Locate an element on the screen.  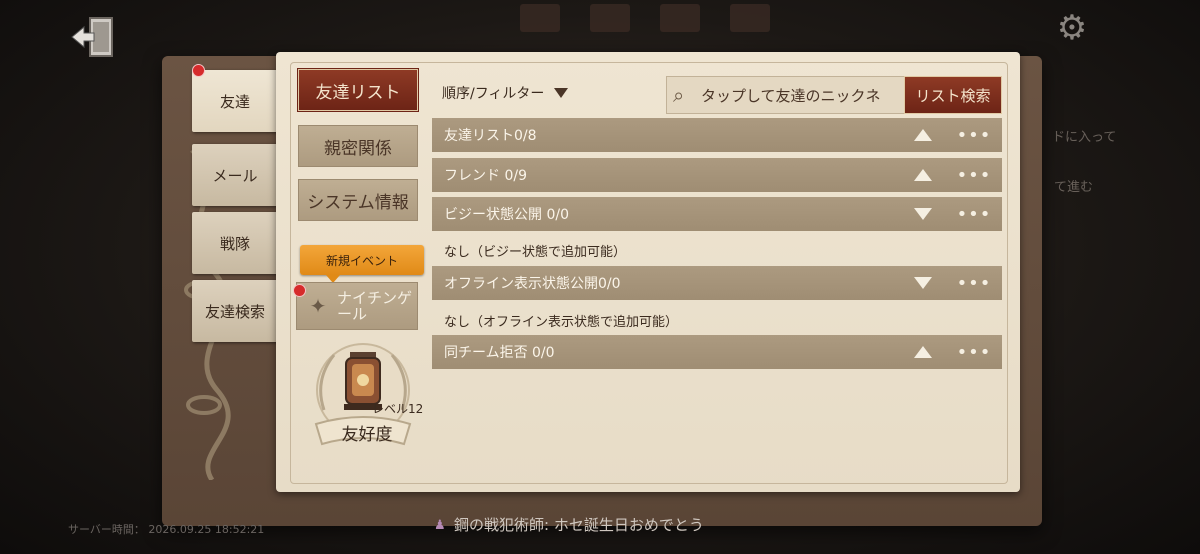
tab-label: 友達検索 is located at coordinates (234, 311).